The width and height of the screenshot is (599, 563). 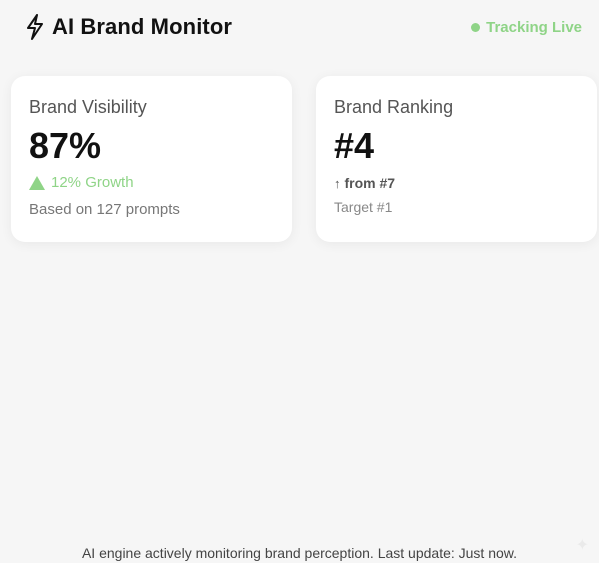 I want to click on growth-indicator: 12% Growth, so click(x=151, y=182).